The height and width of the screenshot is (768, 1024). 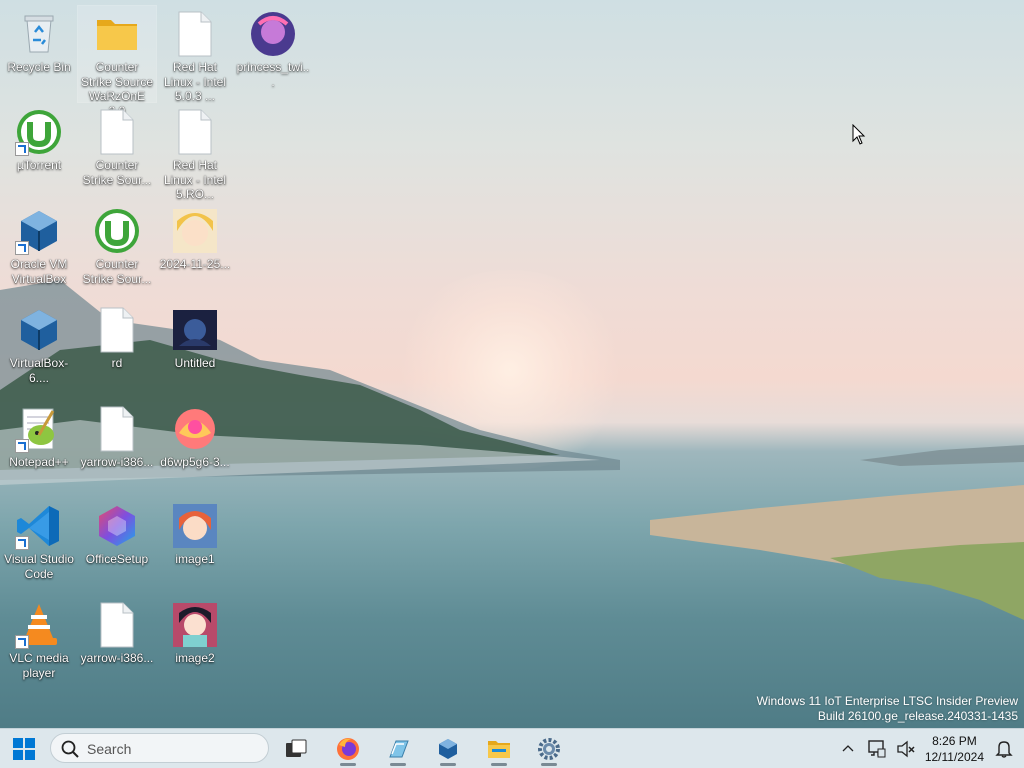 What do you see at coordinates (70, 749) in the screenshot?
I see `search-icon` at bounding box center [70, 749].